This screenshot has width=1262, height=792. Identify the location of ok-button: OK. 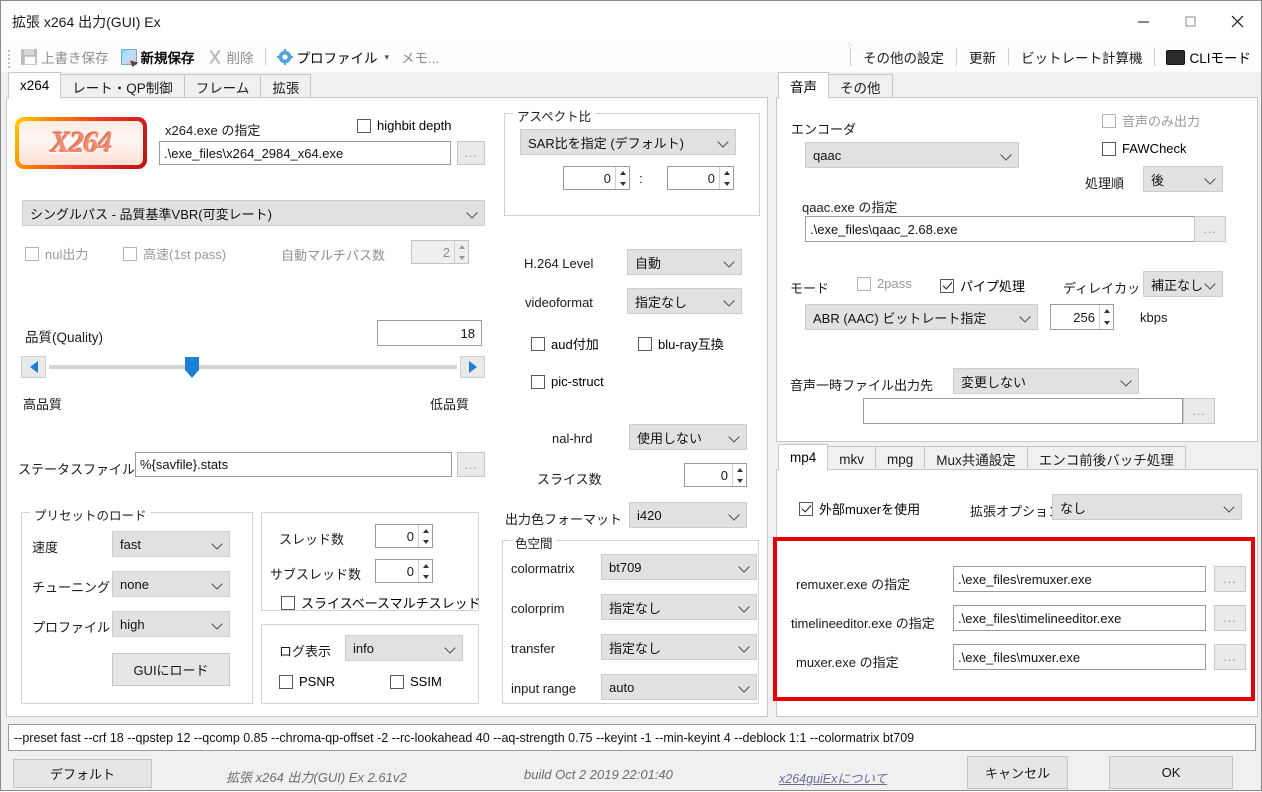
(1171, 772).